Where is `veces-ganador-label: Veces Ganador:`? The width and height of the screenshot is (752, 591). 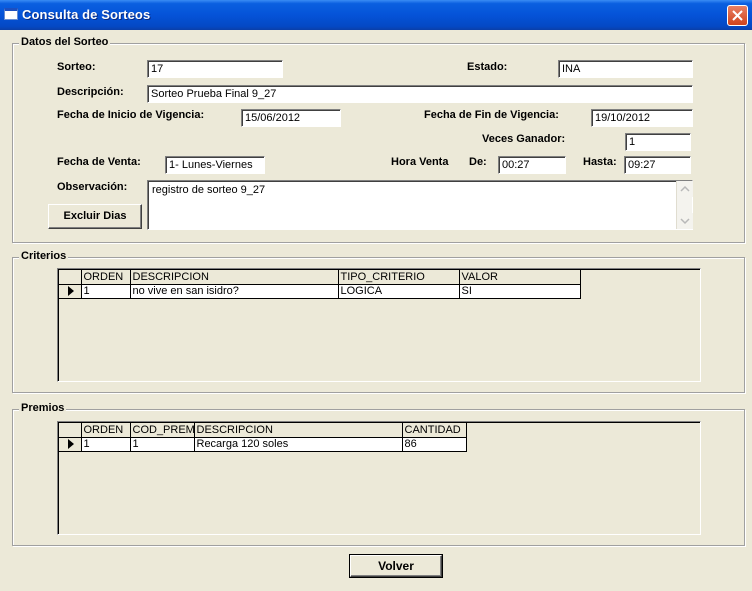
veces-ganador-label: Veces Ganador: is located at coordinates (524, 139).